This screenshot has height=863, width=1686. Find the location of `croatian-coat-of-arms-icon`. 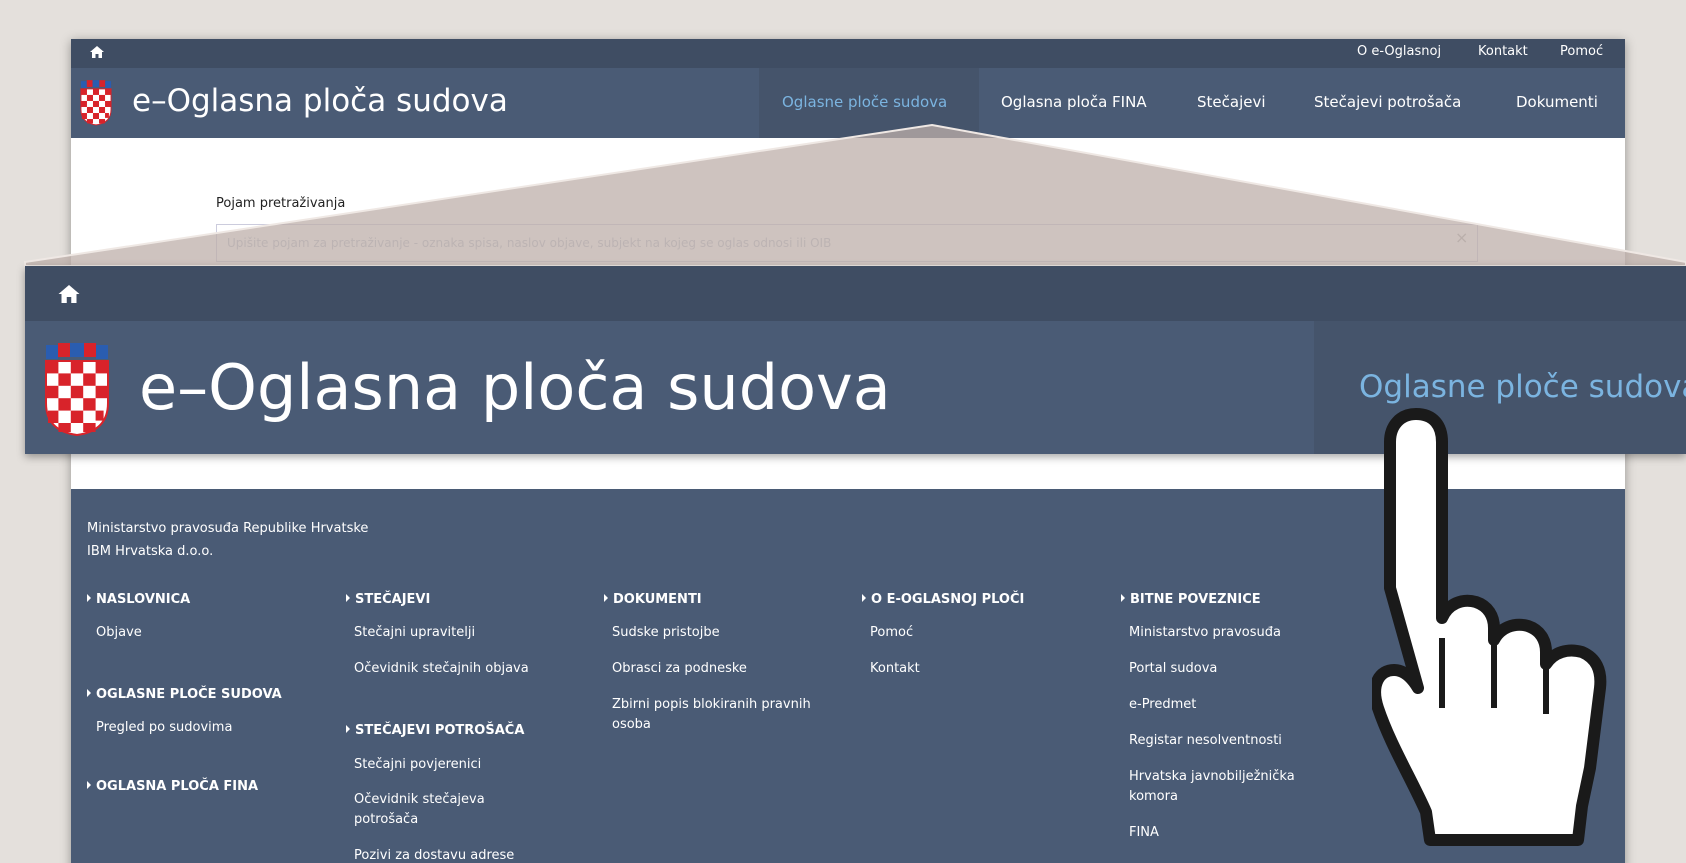

croatian-coat-of-arms-icon is located at coordinates (77, 390).